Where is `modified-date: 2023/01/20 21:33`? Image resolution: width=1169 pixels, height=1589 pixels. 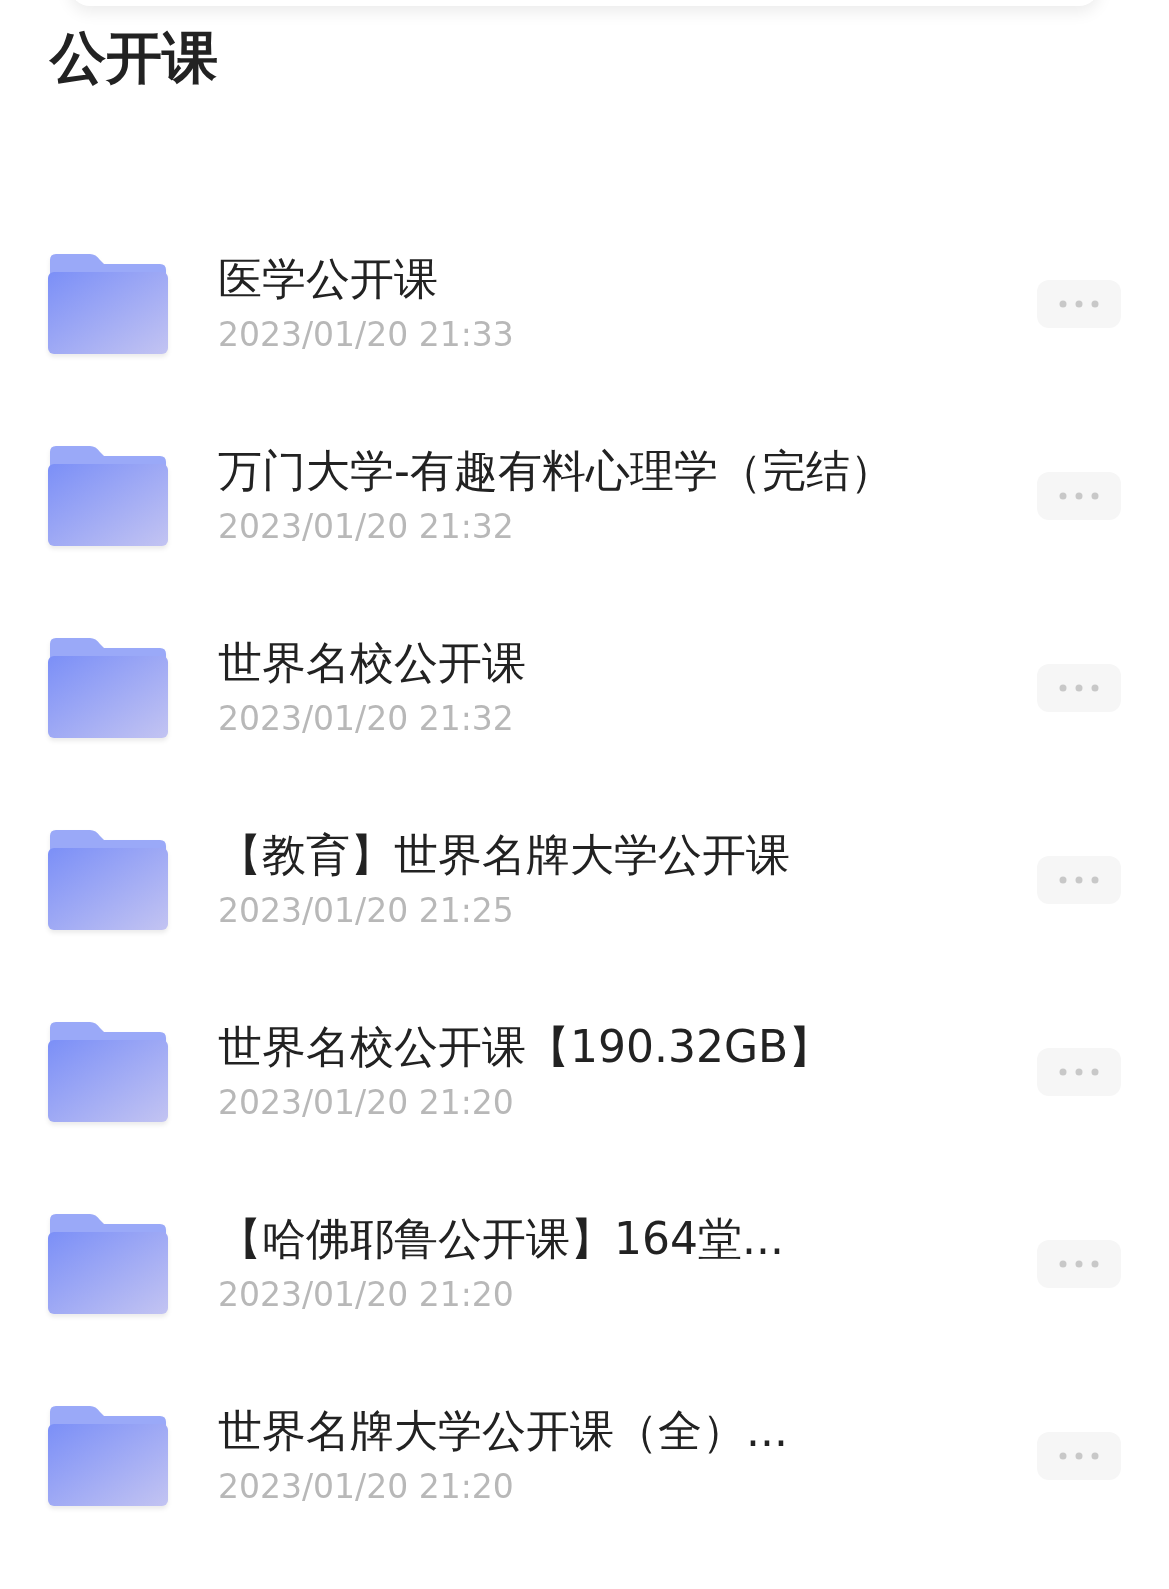
modified-date: 2023/01/20 21:33 is located at coordinates (366, 335).